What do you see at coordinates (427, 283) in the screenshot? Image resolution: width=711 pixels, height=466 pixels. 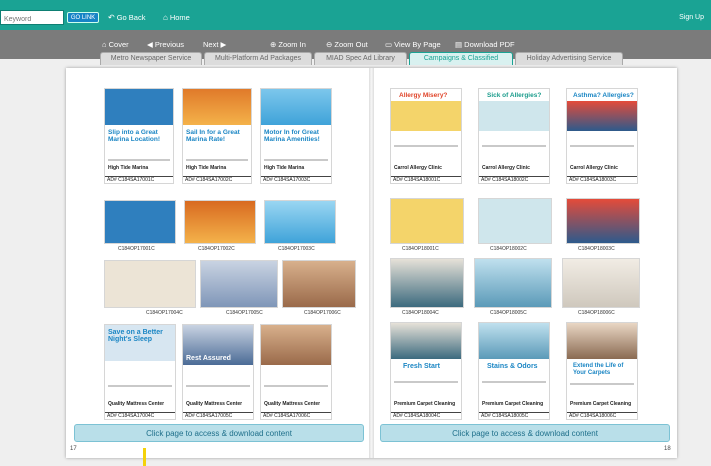 I see `photo-vacuum-cleaning` at bounding box center [427, 283].